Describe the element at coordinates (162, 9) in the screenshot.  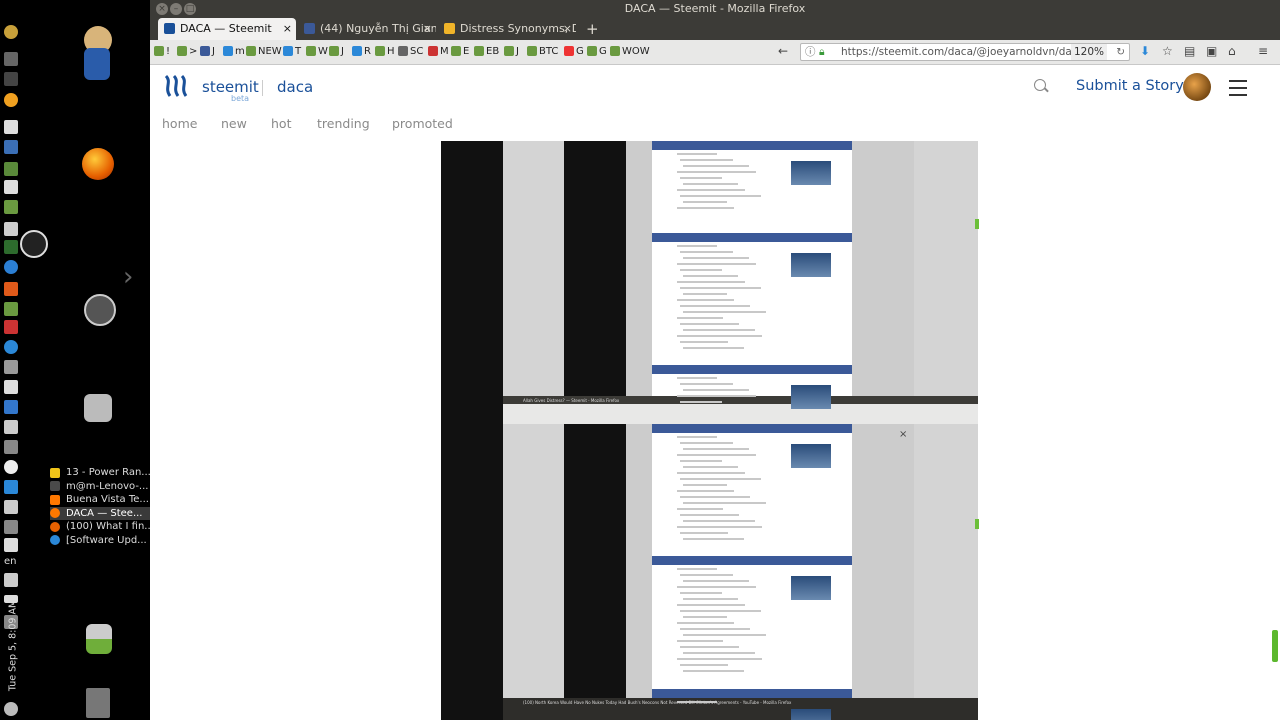
I see `close-window-icon: ×` at that location.